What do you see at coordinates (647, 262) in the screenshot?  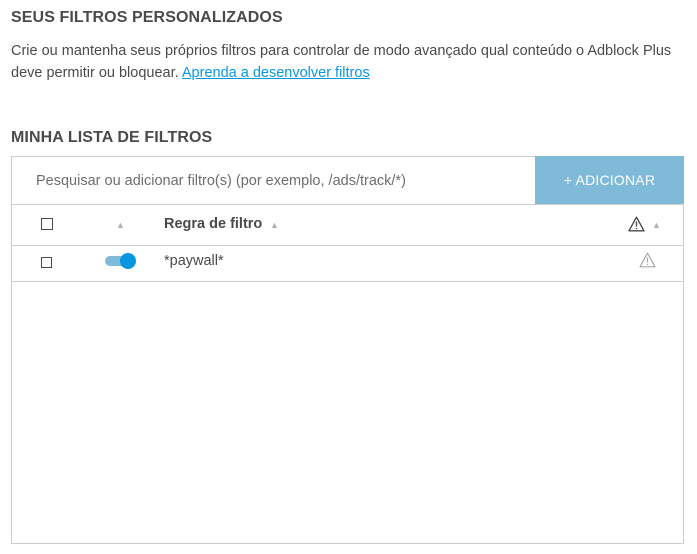 I see `row-warning-icon` at bounding box center [647, 262].